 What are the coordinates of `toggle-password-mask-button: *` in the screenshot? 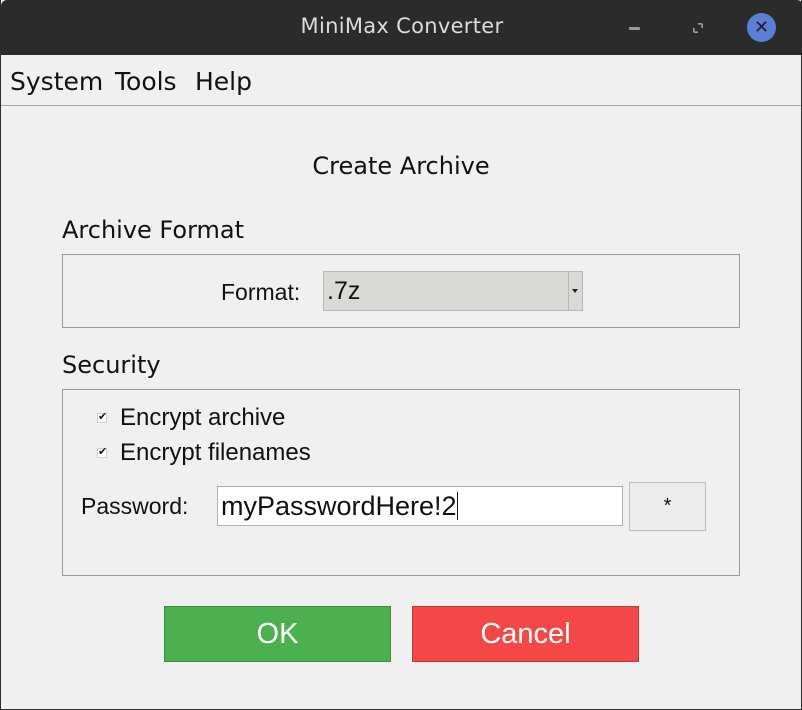 It's located at (667, 506).